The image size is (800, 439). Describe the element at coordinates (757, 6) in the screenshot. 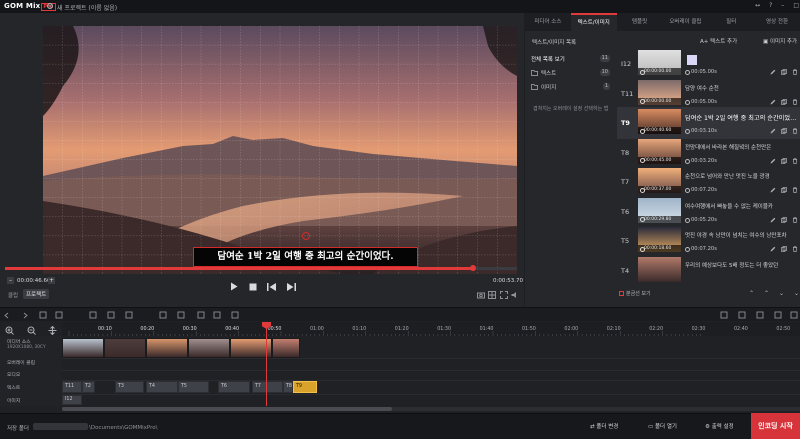

I see `fit-window-icon: ↔` at that location.